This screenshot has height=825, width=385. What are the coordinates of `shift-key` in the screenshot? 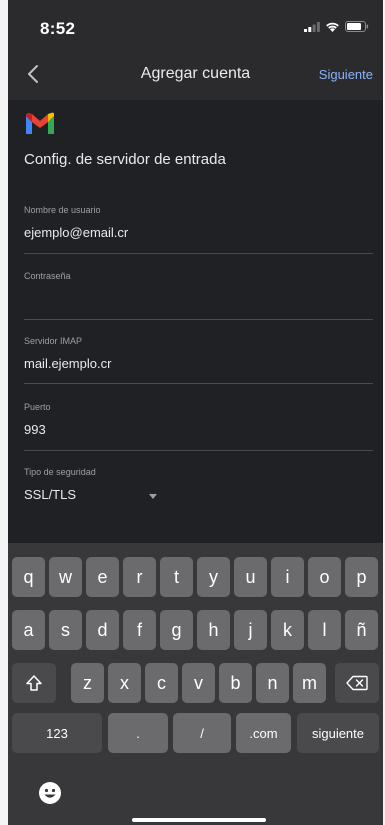 It's located at (34, 683).